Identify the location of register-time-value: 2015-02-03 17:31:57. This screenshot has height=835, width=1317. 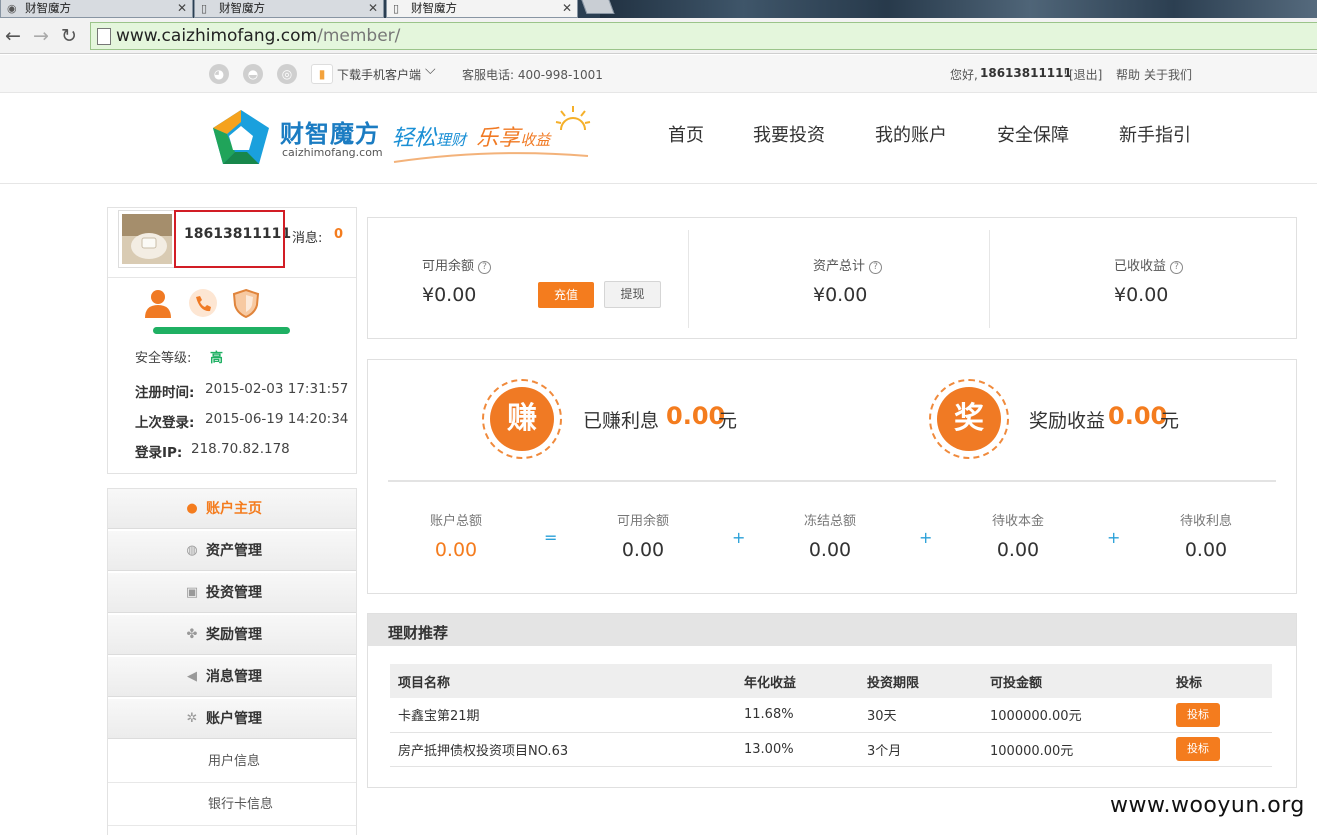
(277, 389).